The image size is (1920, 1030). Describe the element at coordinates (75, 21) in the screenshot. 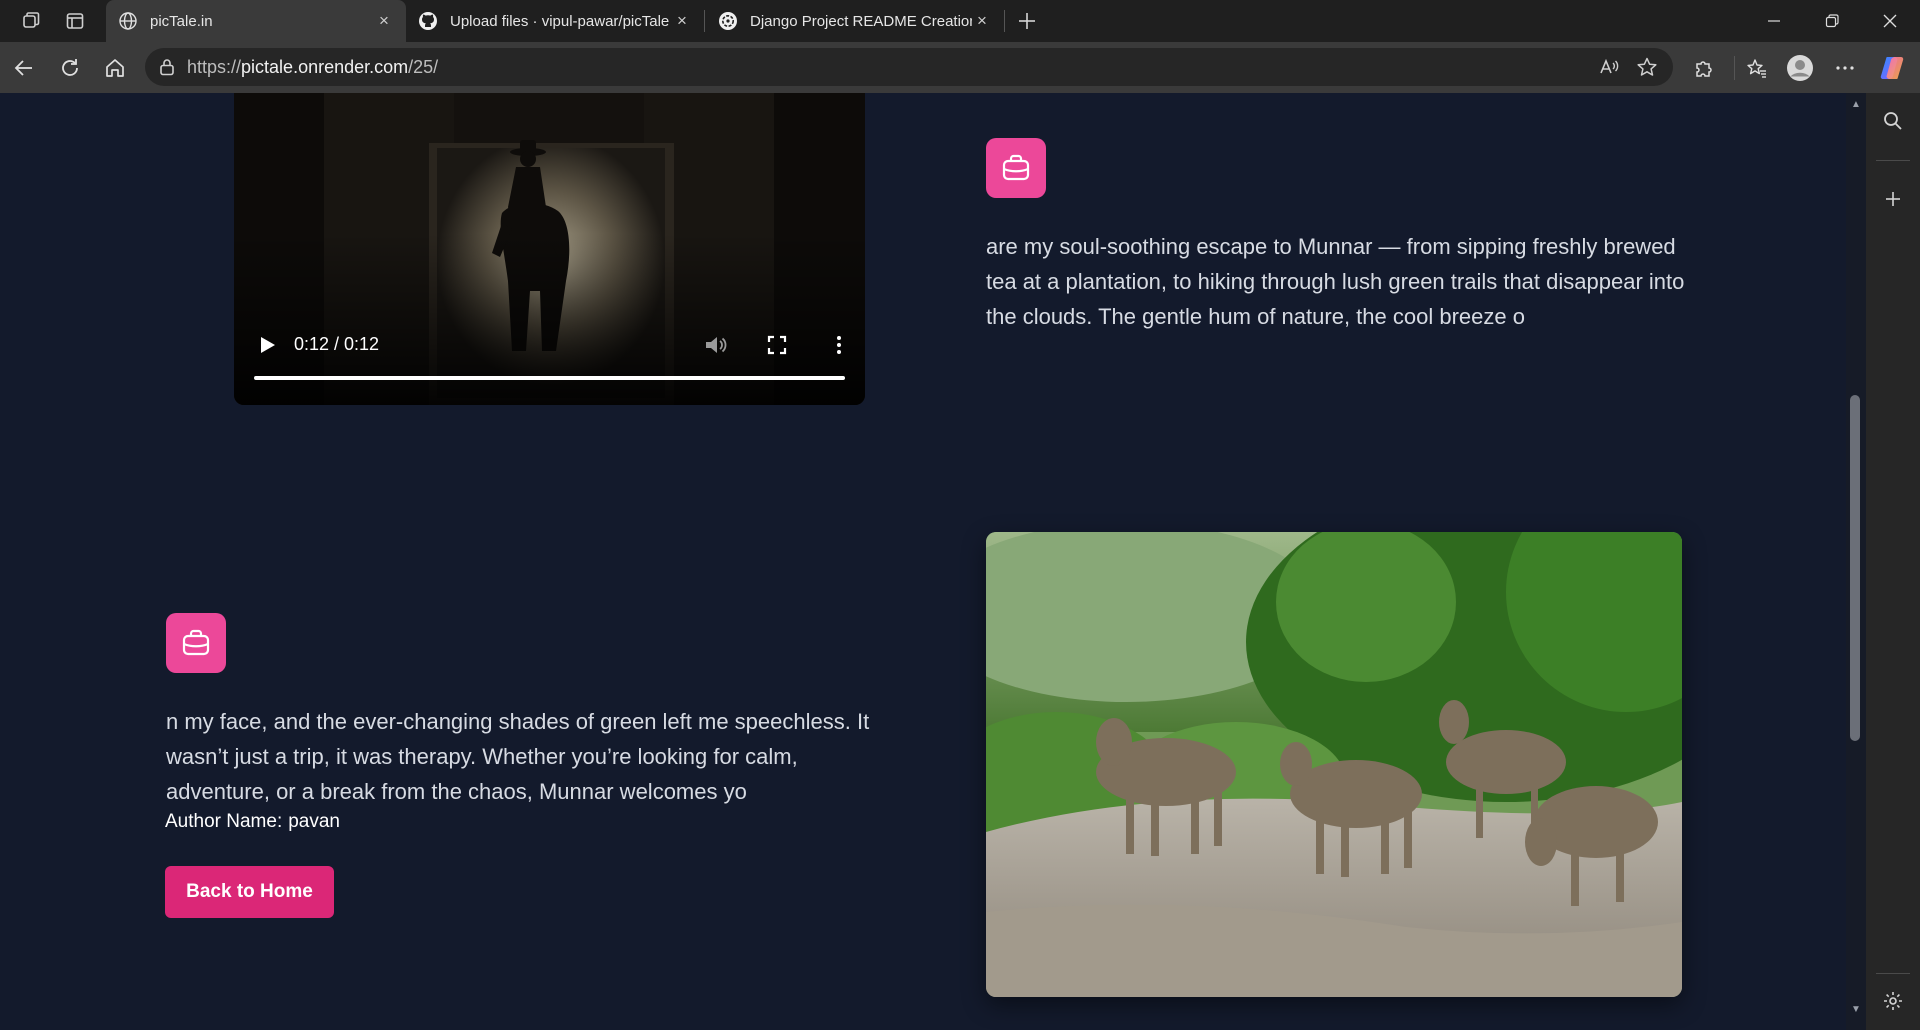

I see `vertical-tabs-icon` at that location.